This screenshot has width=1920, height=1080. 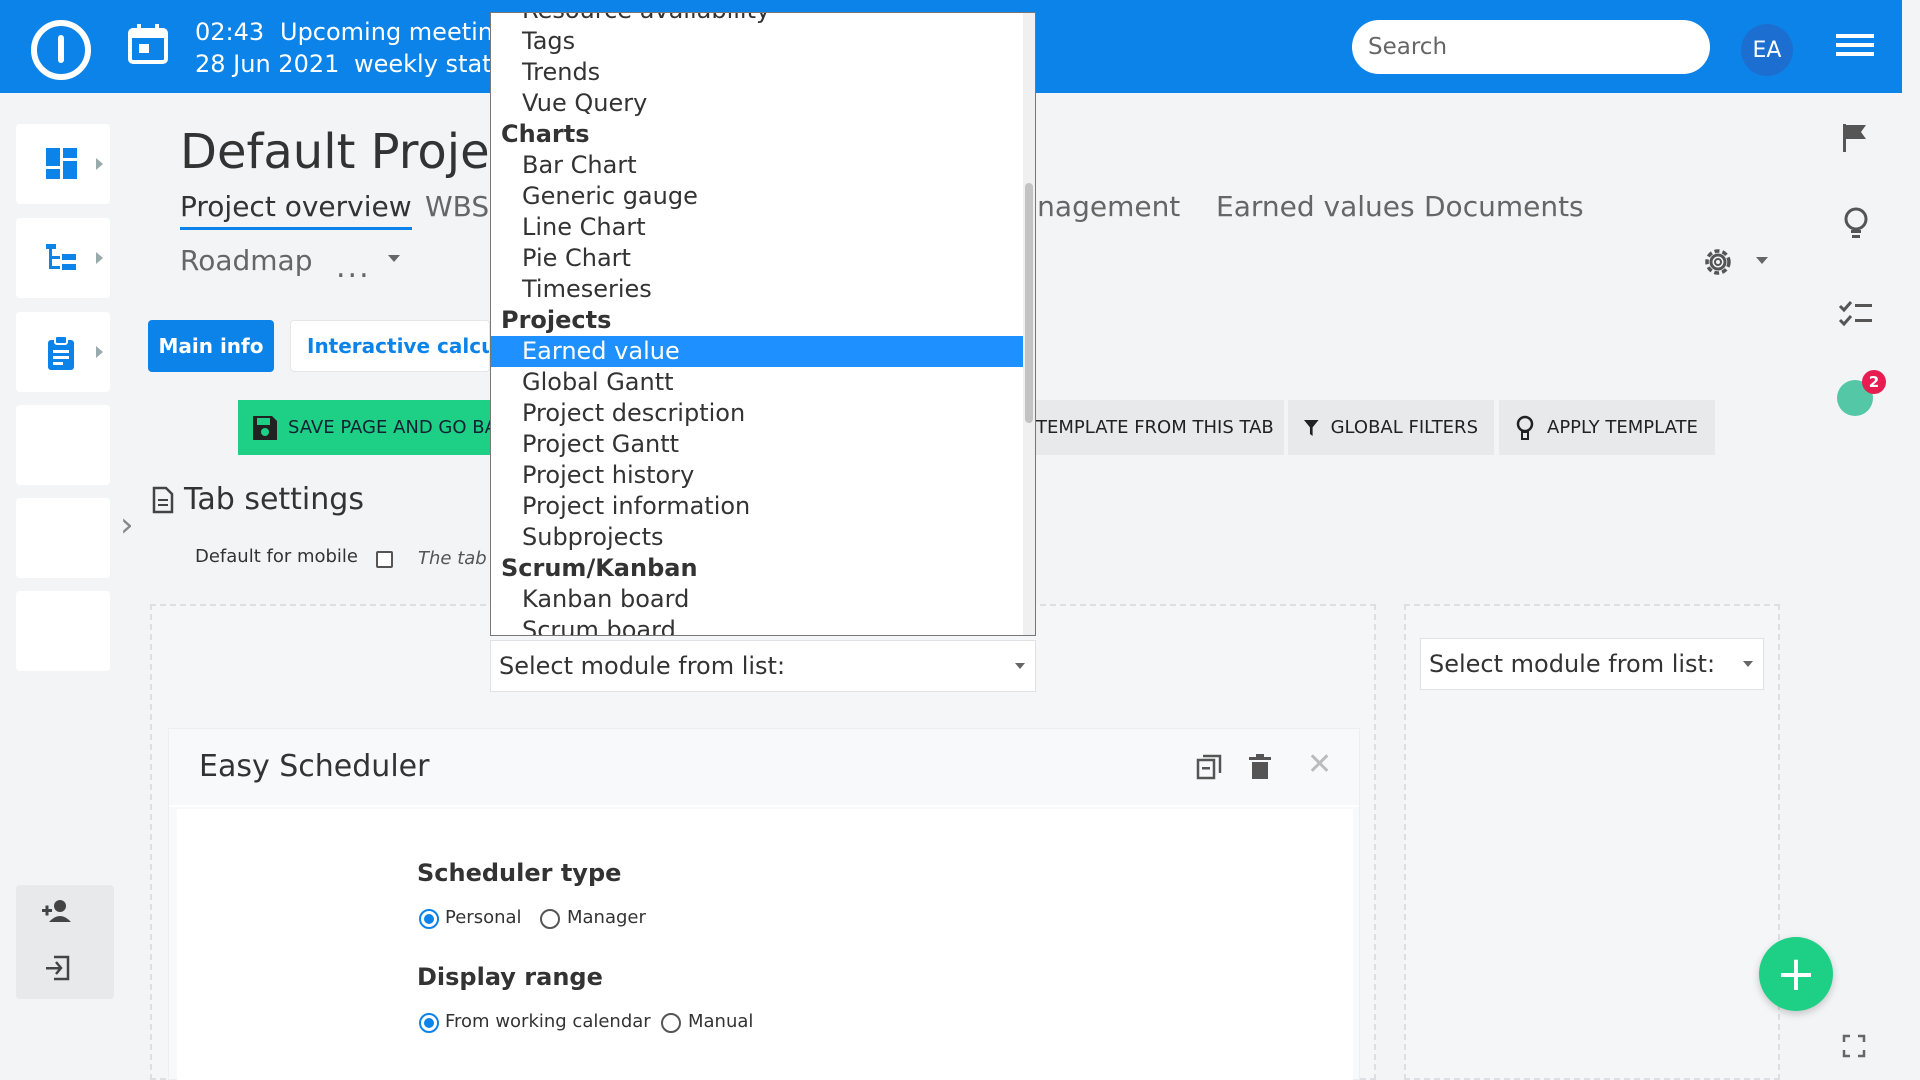 What do you see at coordinates (1209, 767) in the screenshot?
I see `copy-icon` at bounding box center [1209, 767].